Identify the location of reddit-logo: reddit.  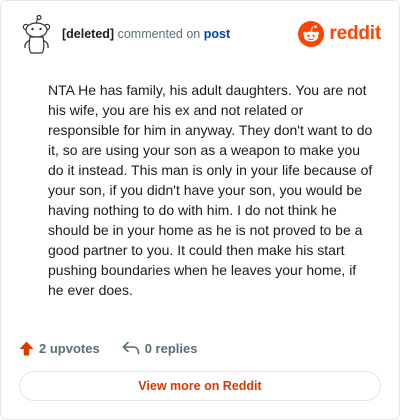
(339, 34).